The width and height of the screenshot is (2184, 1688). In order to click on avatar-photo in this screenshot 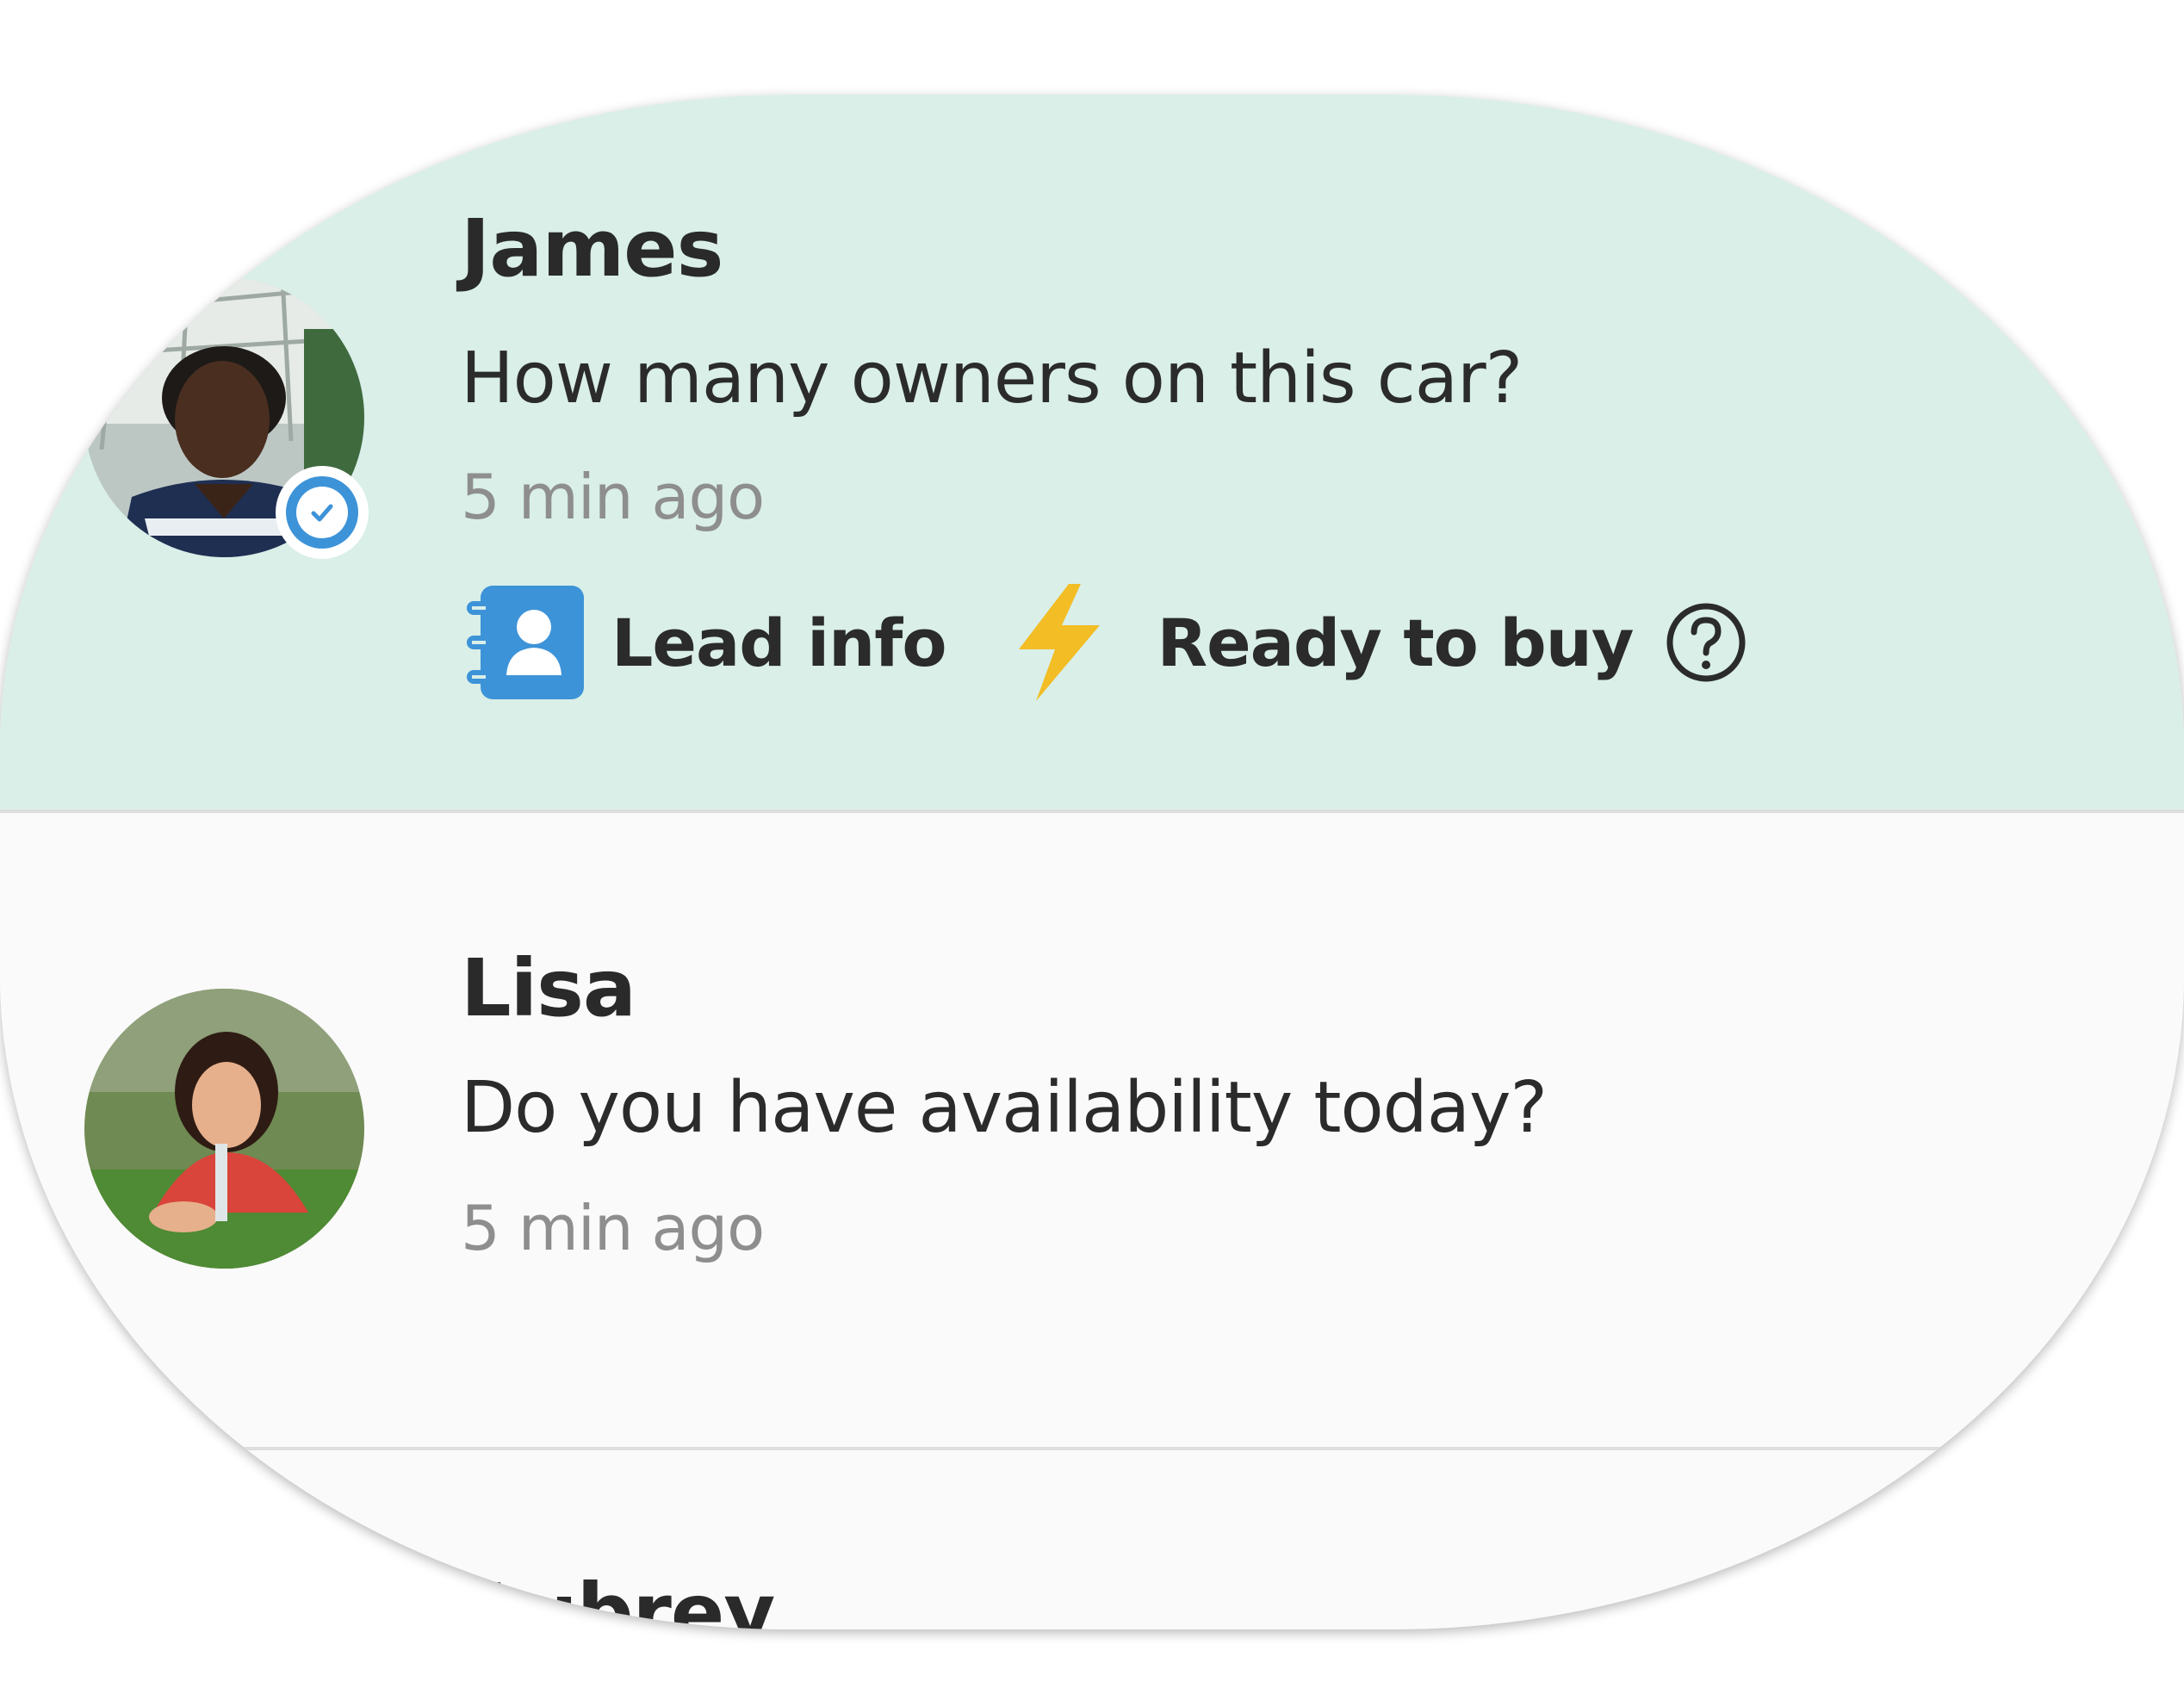, I will do `click(224, 1129)`.